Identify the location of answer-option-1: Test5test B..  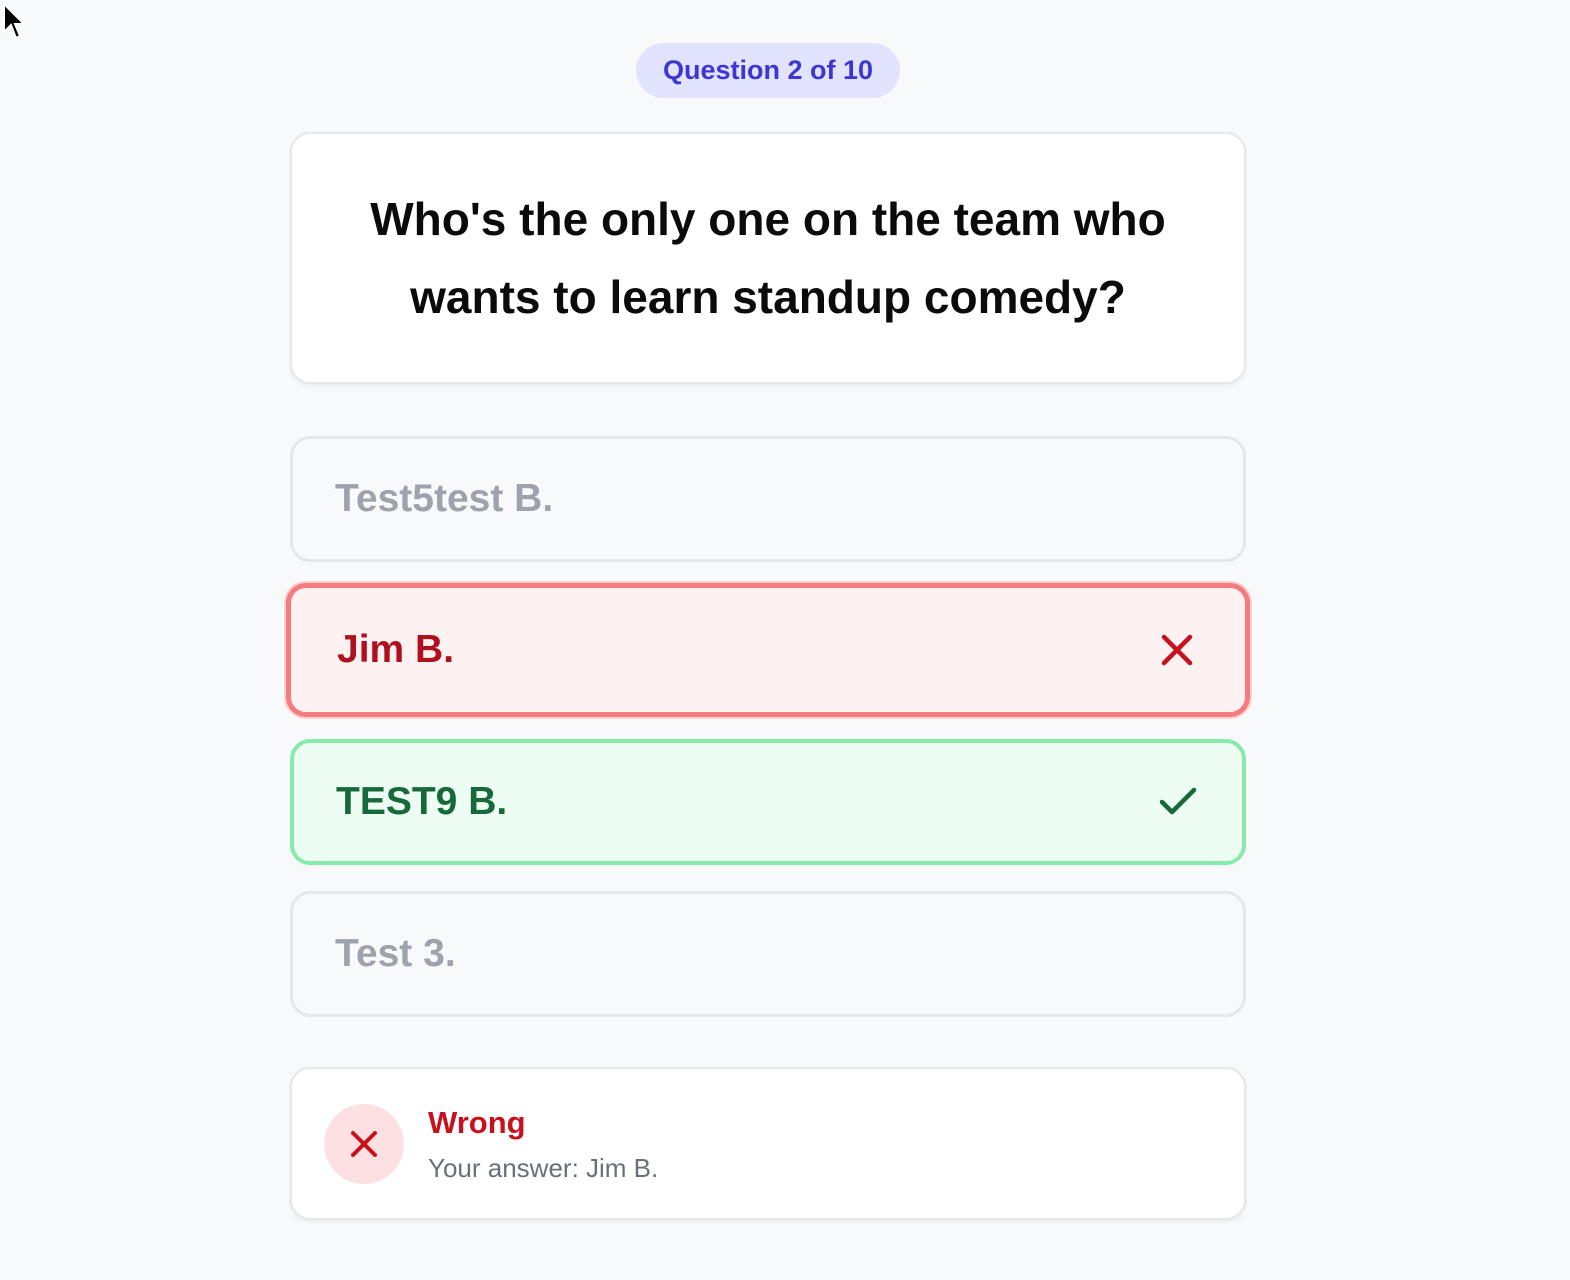
(768, 499).